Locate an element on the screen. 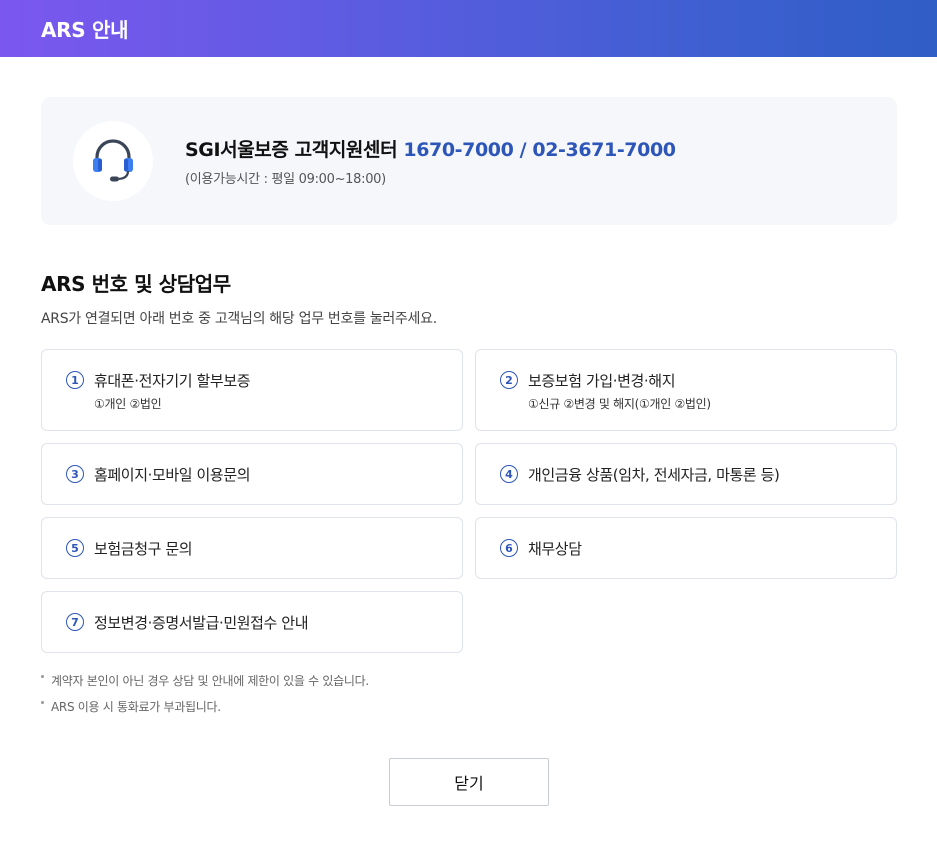  service-sub-2: ①신규 ②변경 및 해지(①개인 ②법인) is located at coordinates (619, 404).